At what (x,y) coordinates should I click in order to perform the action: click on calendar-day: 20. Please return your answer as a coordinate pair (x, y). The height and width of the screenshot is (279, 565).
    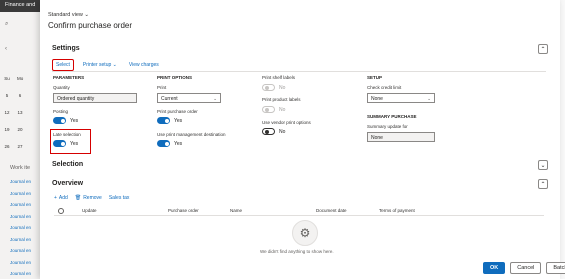
    Looking at the image, I should click on (20, 129).